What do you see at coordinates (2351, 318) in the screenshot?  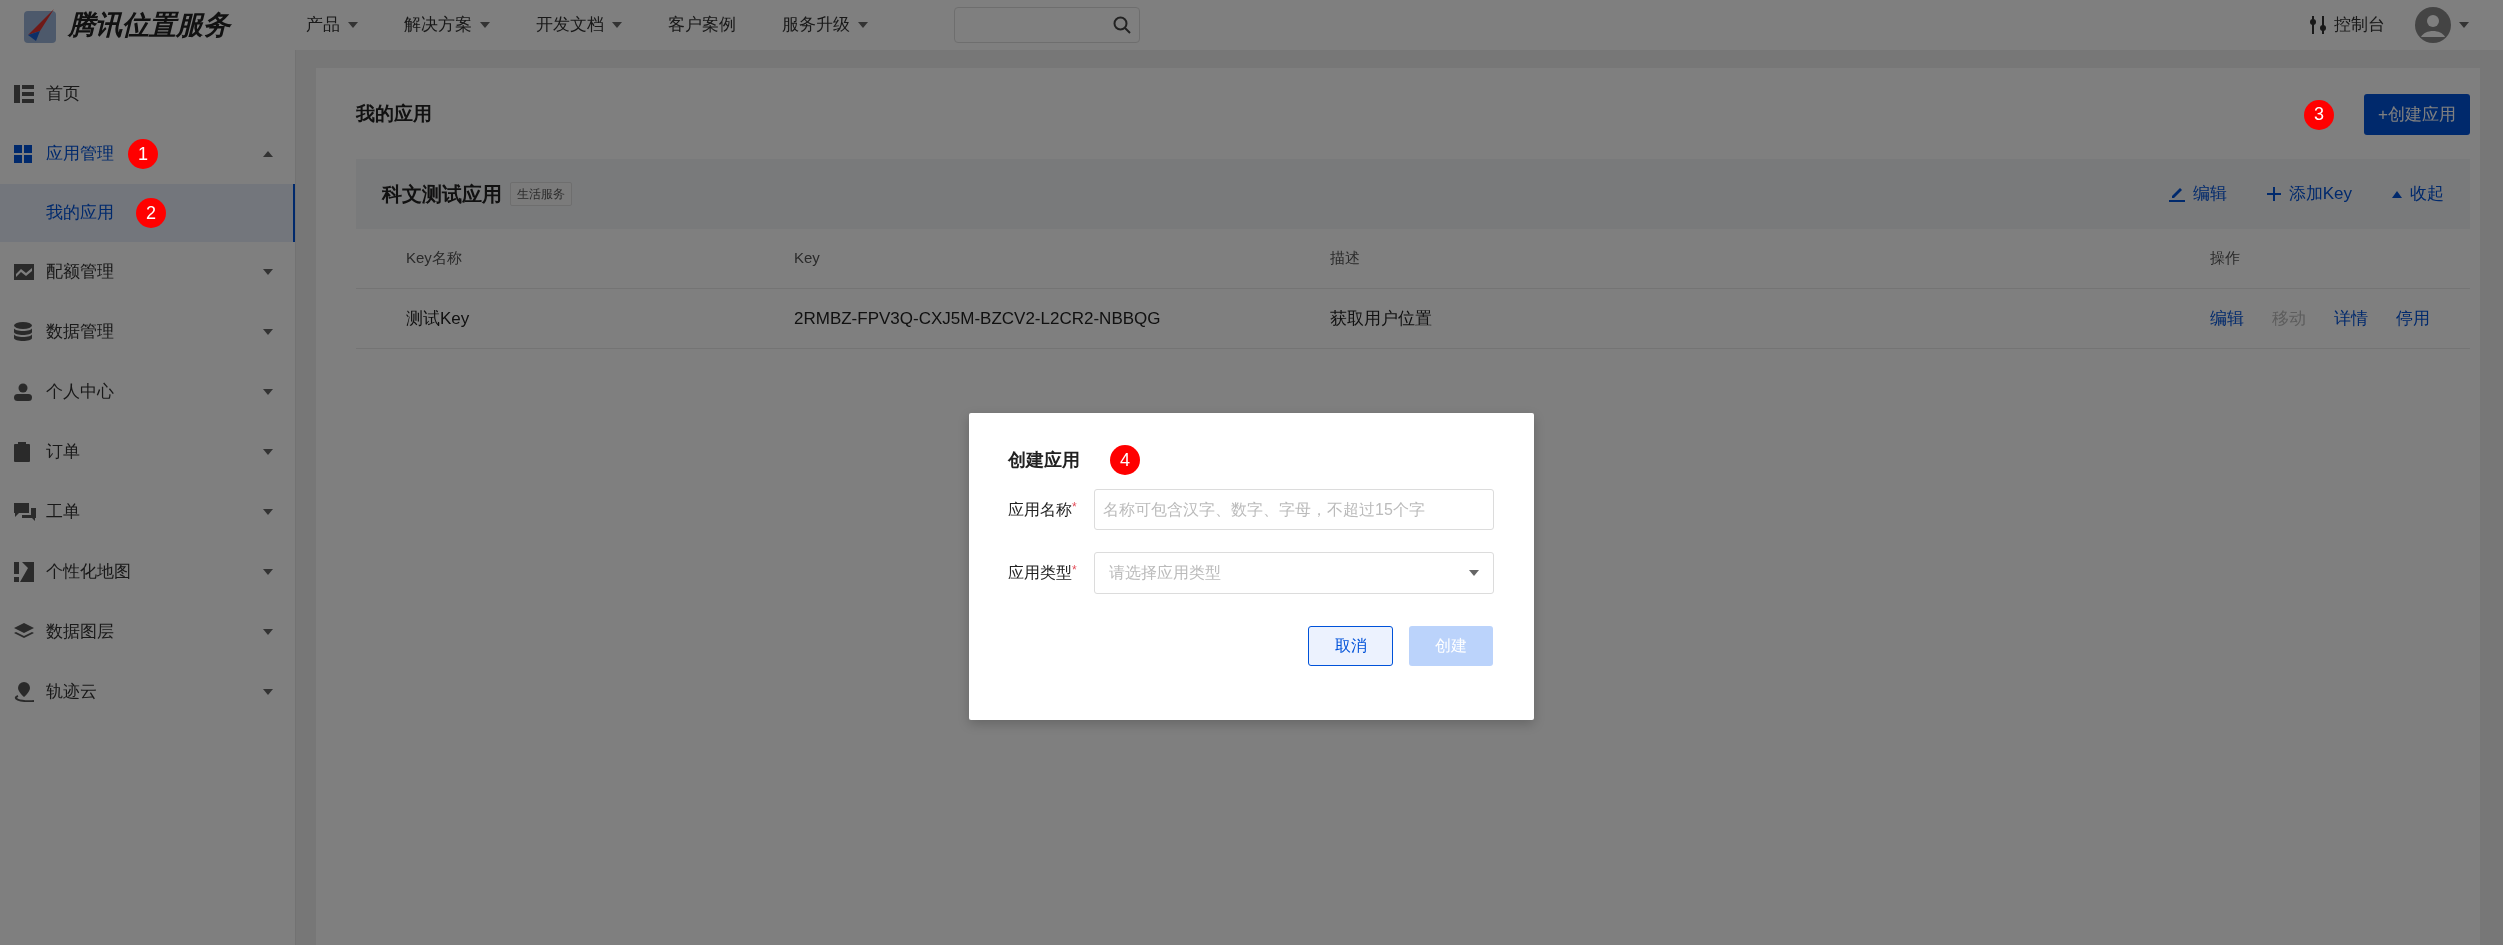 I see `row-action-link: 详情` at bounding box center [2351, 318].